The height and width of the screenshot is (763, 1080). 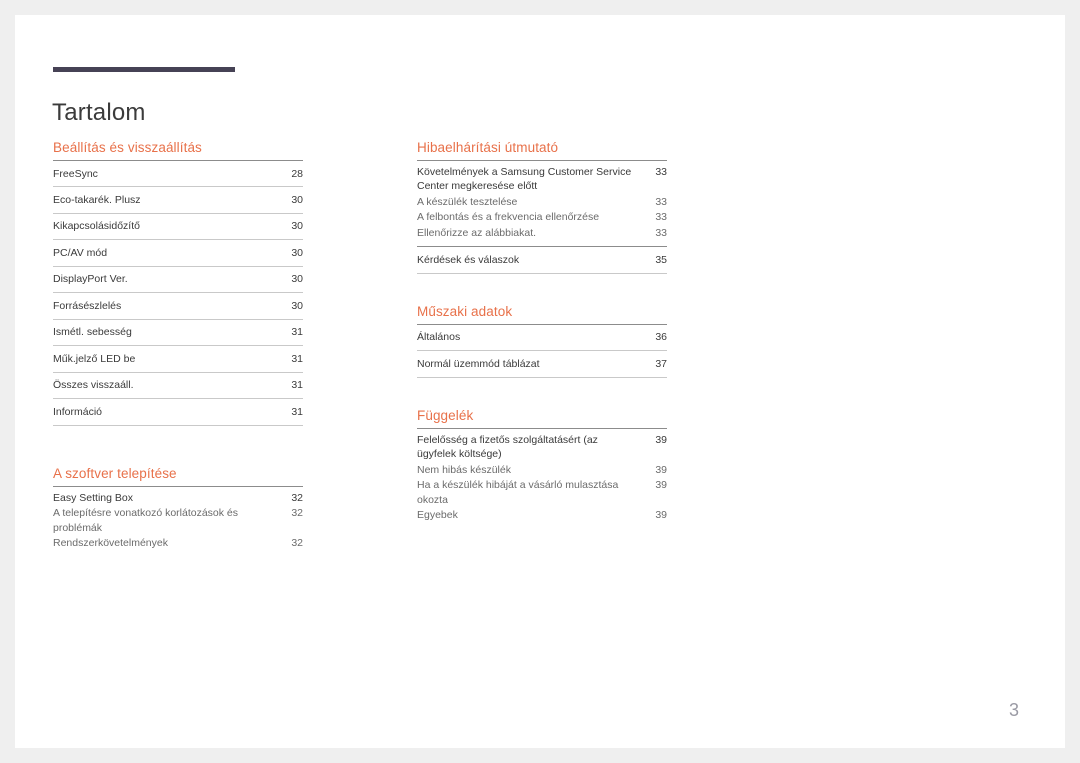 I want to click on toc-entry-label: Információ, so click(x=78, y=411).